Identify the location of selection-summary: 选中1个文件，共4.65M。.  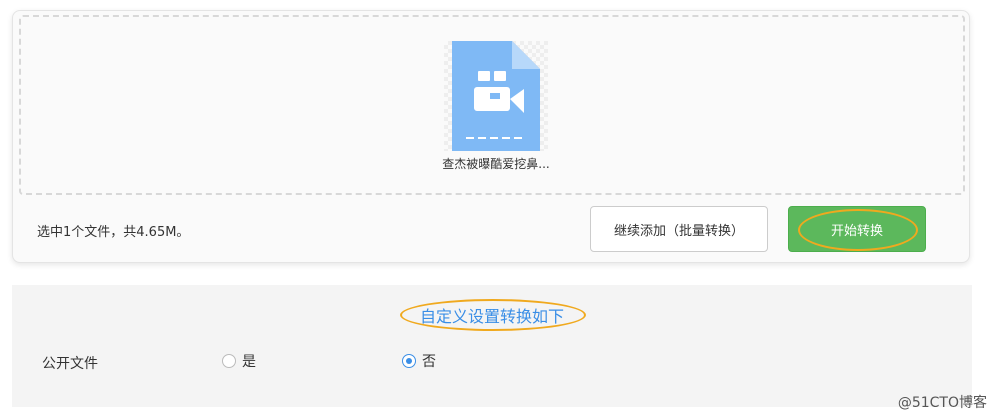
(113, 232).